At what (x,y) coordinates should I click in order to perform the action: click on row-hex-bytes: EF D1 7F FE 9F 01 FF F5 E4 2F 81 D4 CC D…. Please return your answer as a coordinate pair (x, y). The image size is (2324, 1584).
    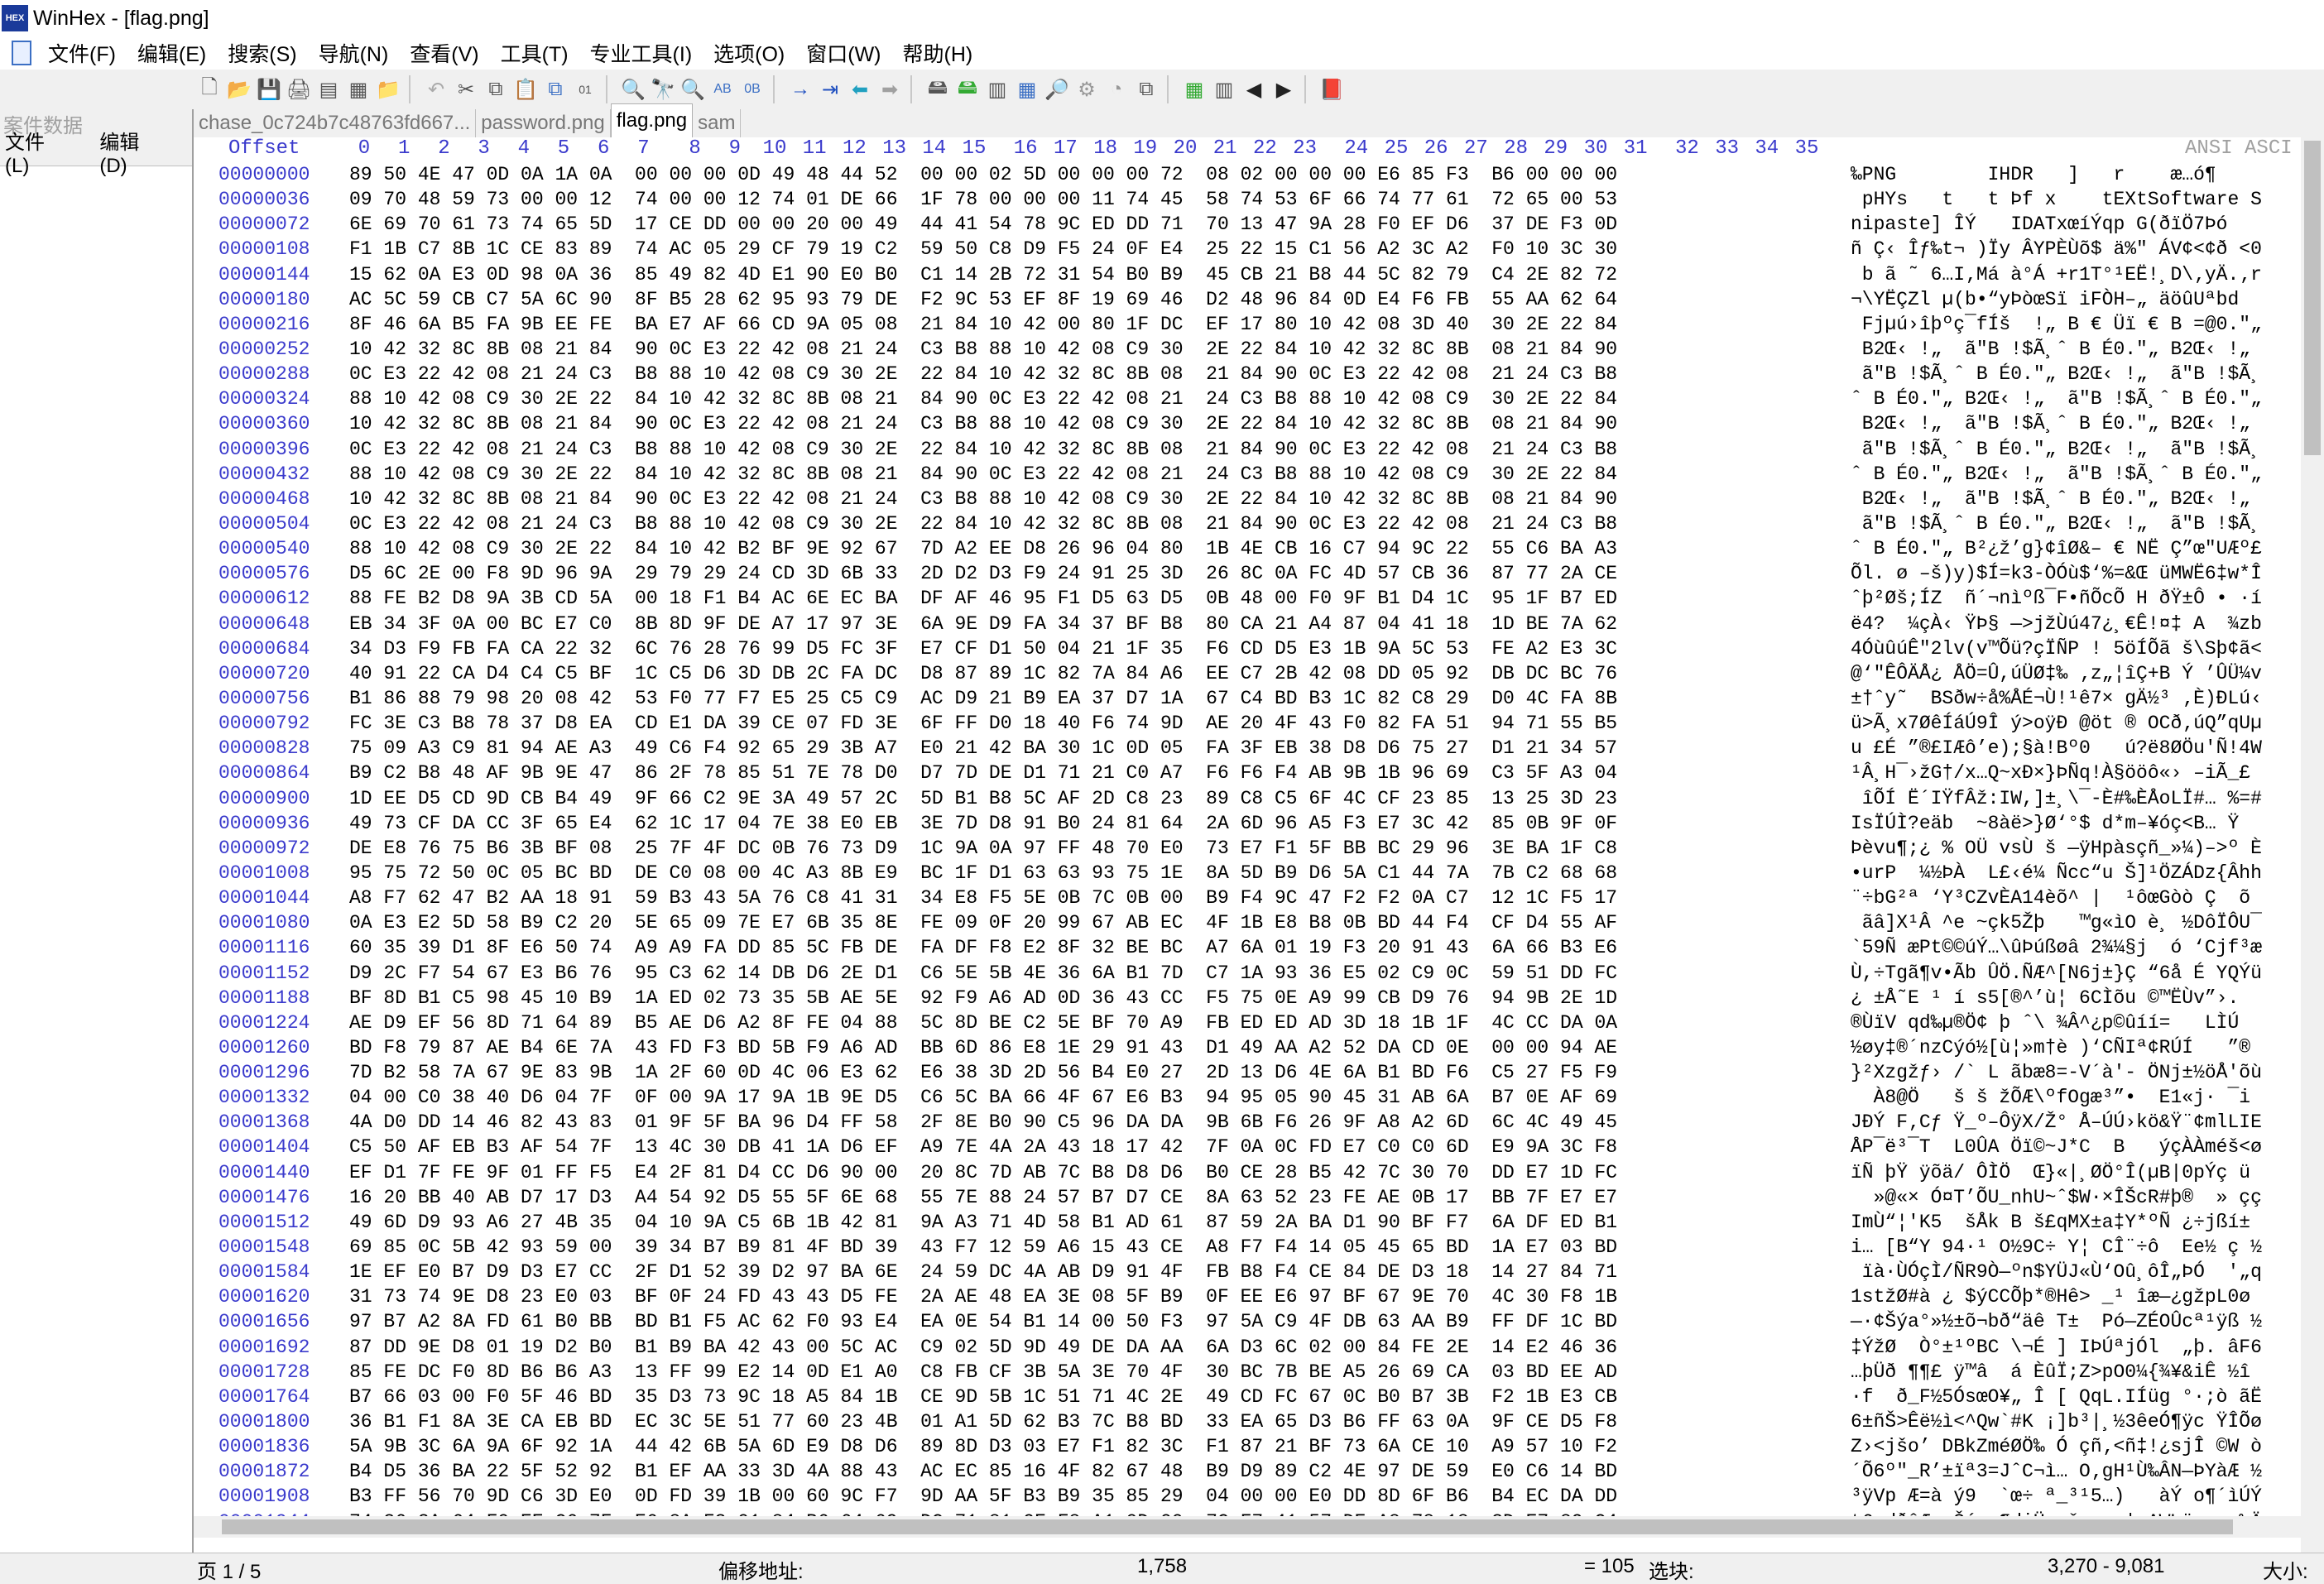
    Looking at the image, I should click on (983, 1172).